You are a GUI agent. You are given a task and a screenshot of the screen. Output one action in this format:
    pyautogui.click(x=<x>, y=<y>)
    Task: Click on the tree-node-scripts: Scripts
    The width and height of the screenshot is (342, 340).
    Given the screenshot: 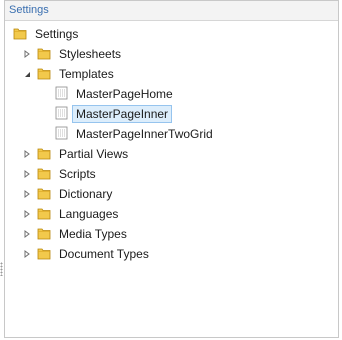 What is the action you would take?
    pyautogui.click(x=61, y=174)
    